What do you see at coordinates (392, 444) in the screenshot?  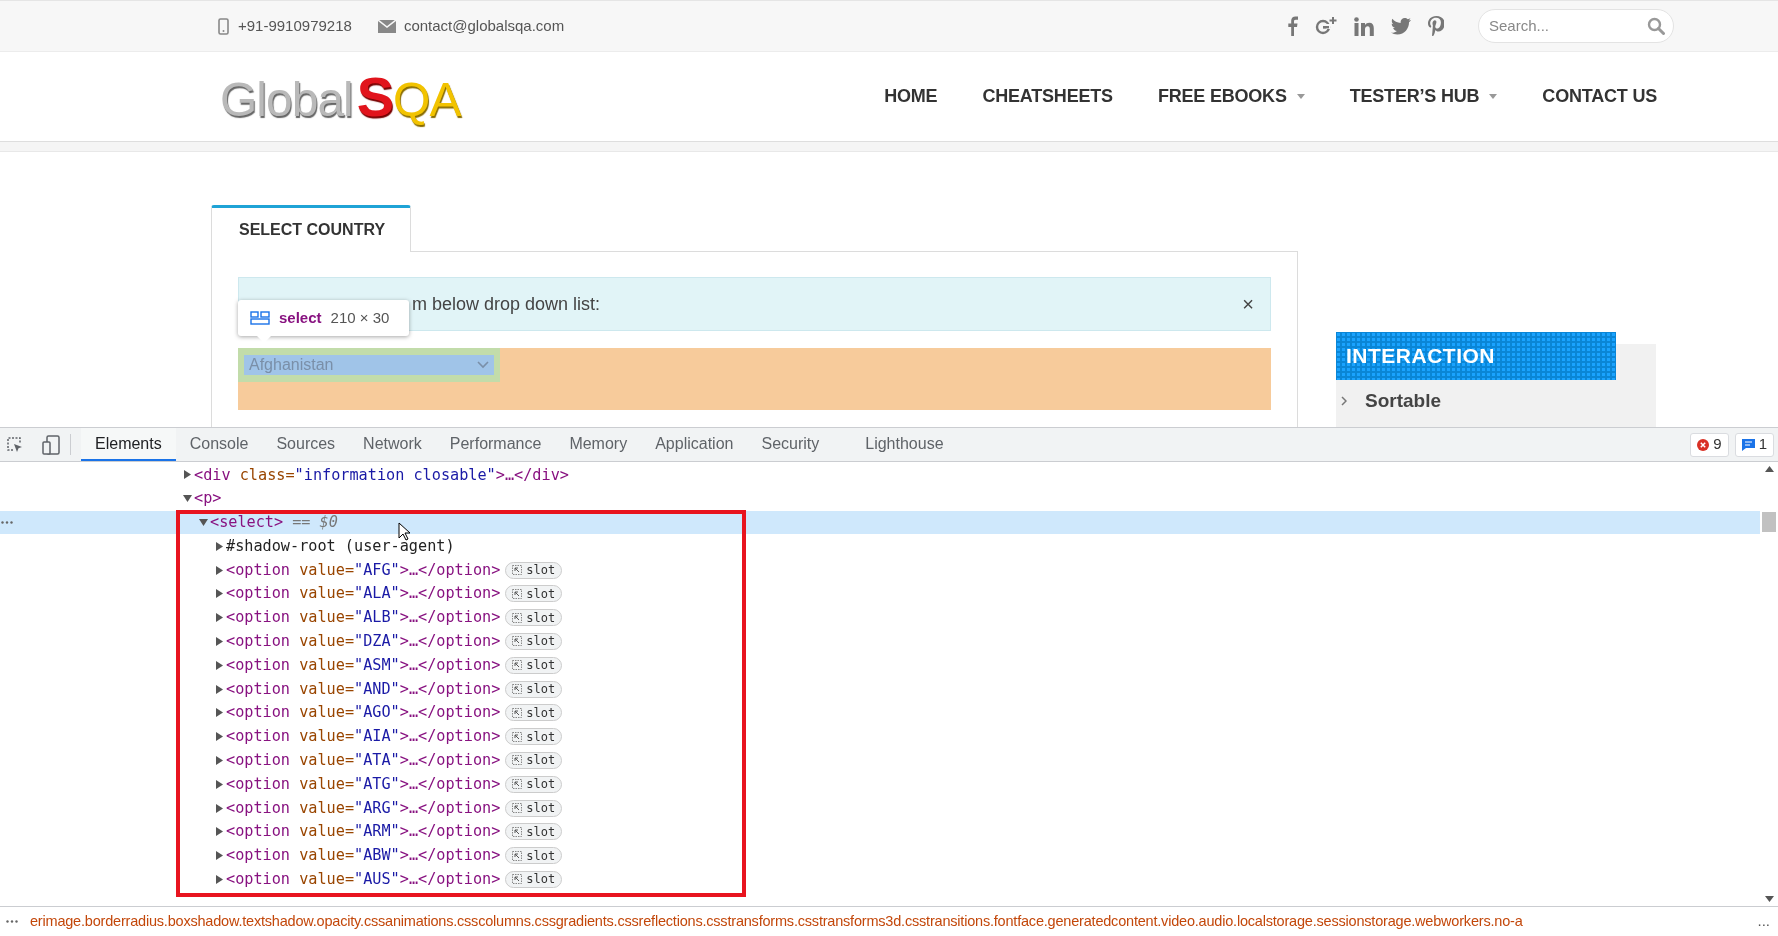 I see `devtools-tab: Network` at bounding box center [392, 444].